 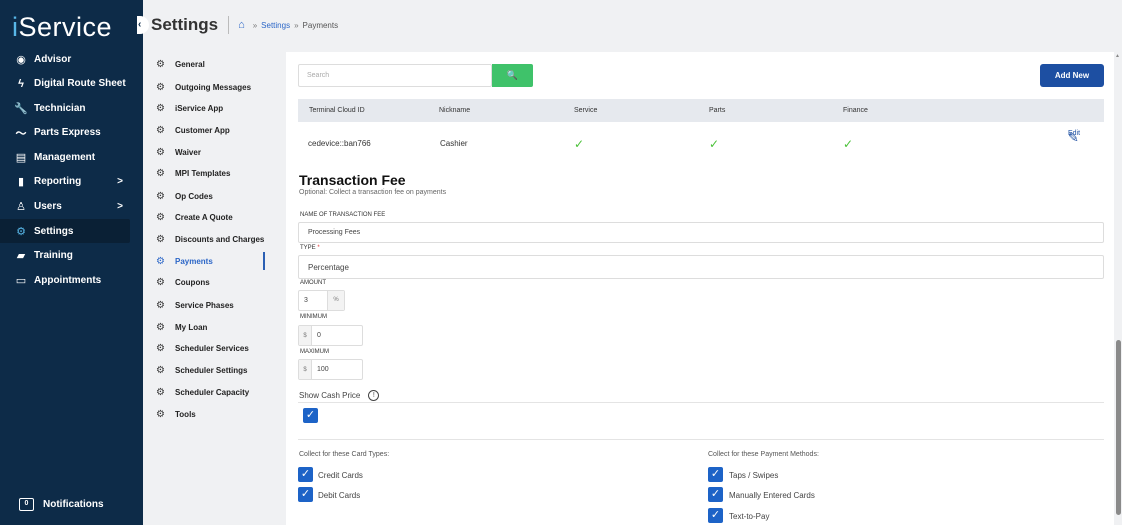 I want to click on sidebar-item-parts-express: 〜 Parts Express, so click(x=71, y=133).